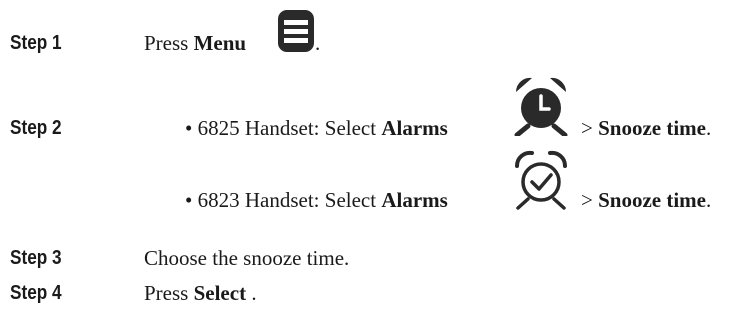  I want to click on model-text: 6825 Handset:, so click(258, 128).